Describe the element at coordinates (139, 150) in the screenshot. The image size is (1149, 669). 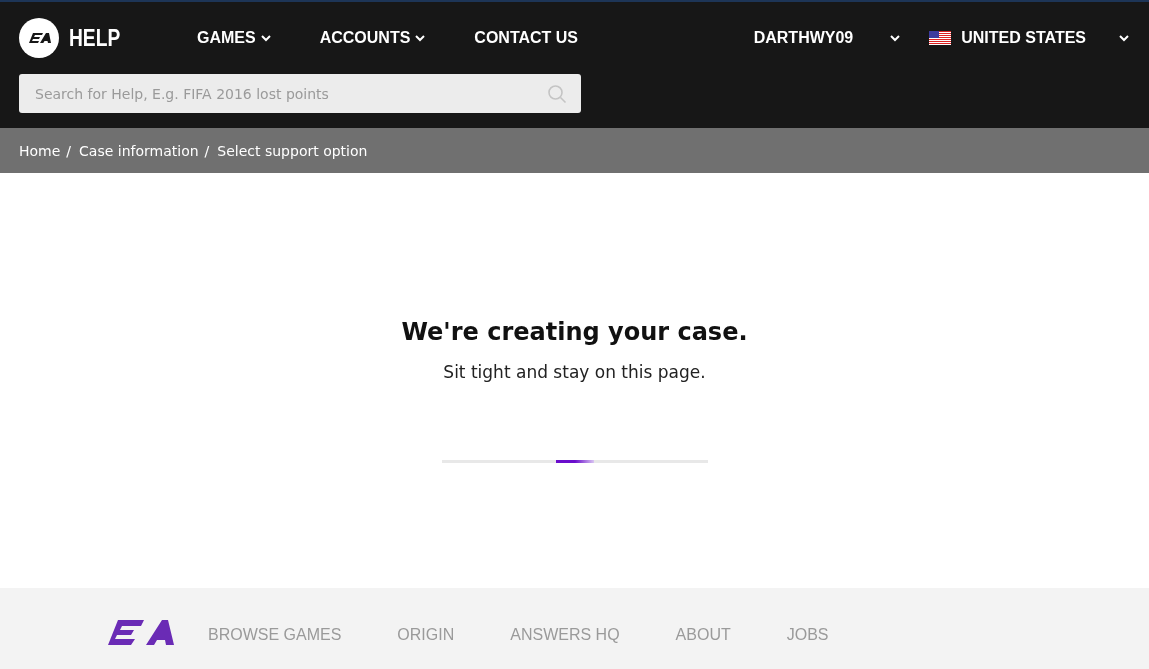
I see `breadcrumb-link: Case information` at that location.